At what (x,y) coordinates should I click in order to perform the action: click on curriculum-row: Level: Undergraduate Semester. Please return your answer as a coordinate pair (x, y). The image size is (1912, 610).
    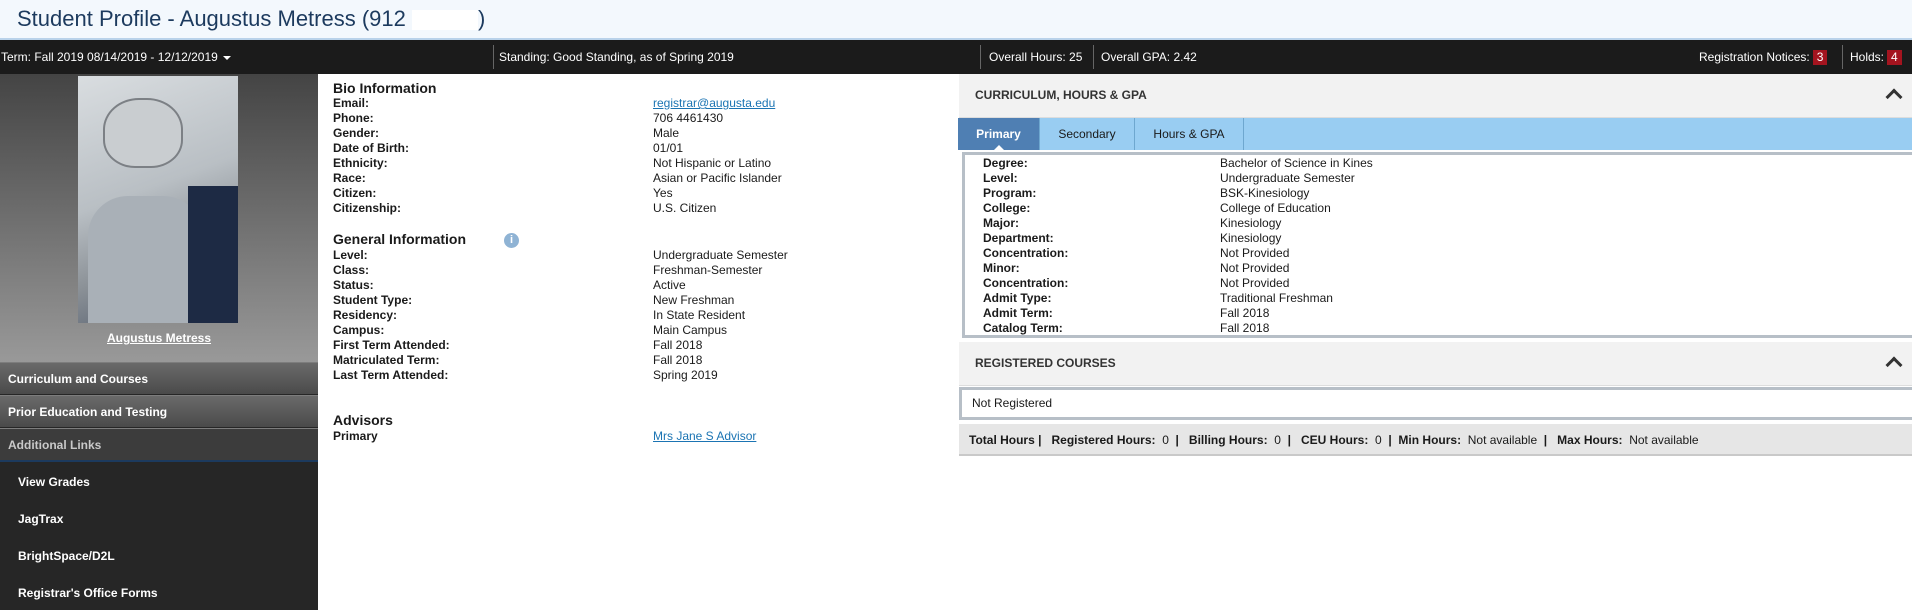
    Looking at the image, I should click on (1169, 178).